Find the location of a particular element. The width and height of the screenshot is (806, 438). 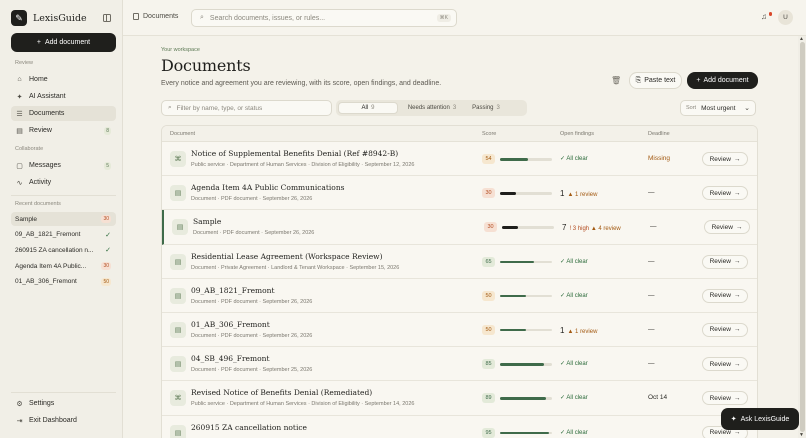

sidebar-item-activity: ∿ Activity is located at coordinates (63, 182).